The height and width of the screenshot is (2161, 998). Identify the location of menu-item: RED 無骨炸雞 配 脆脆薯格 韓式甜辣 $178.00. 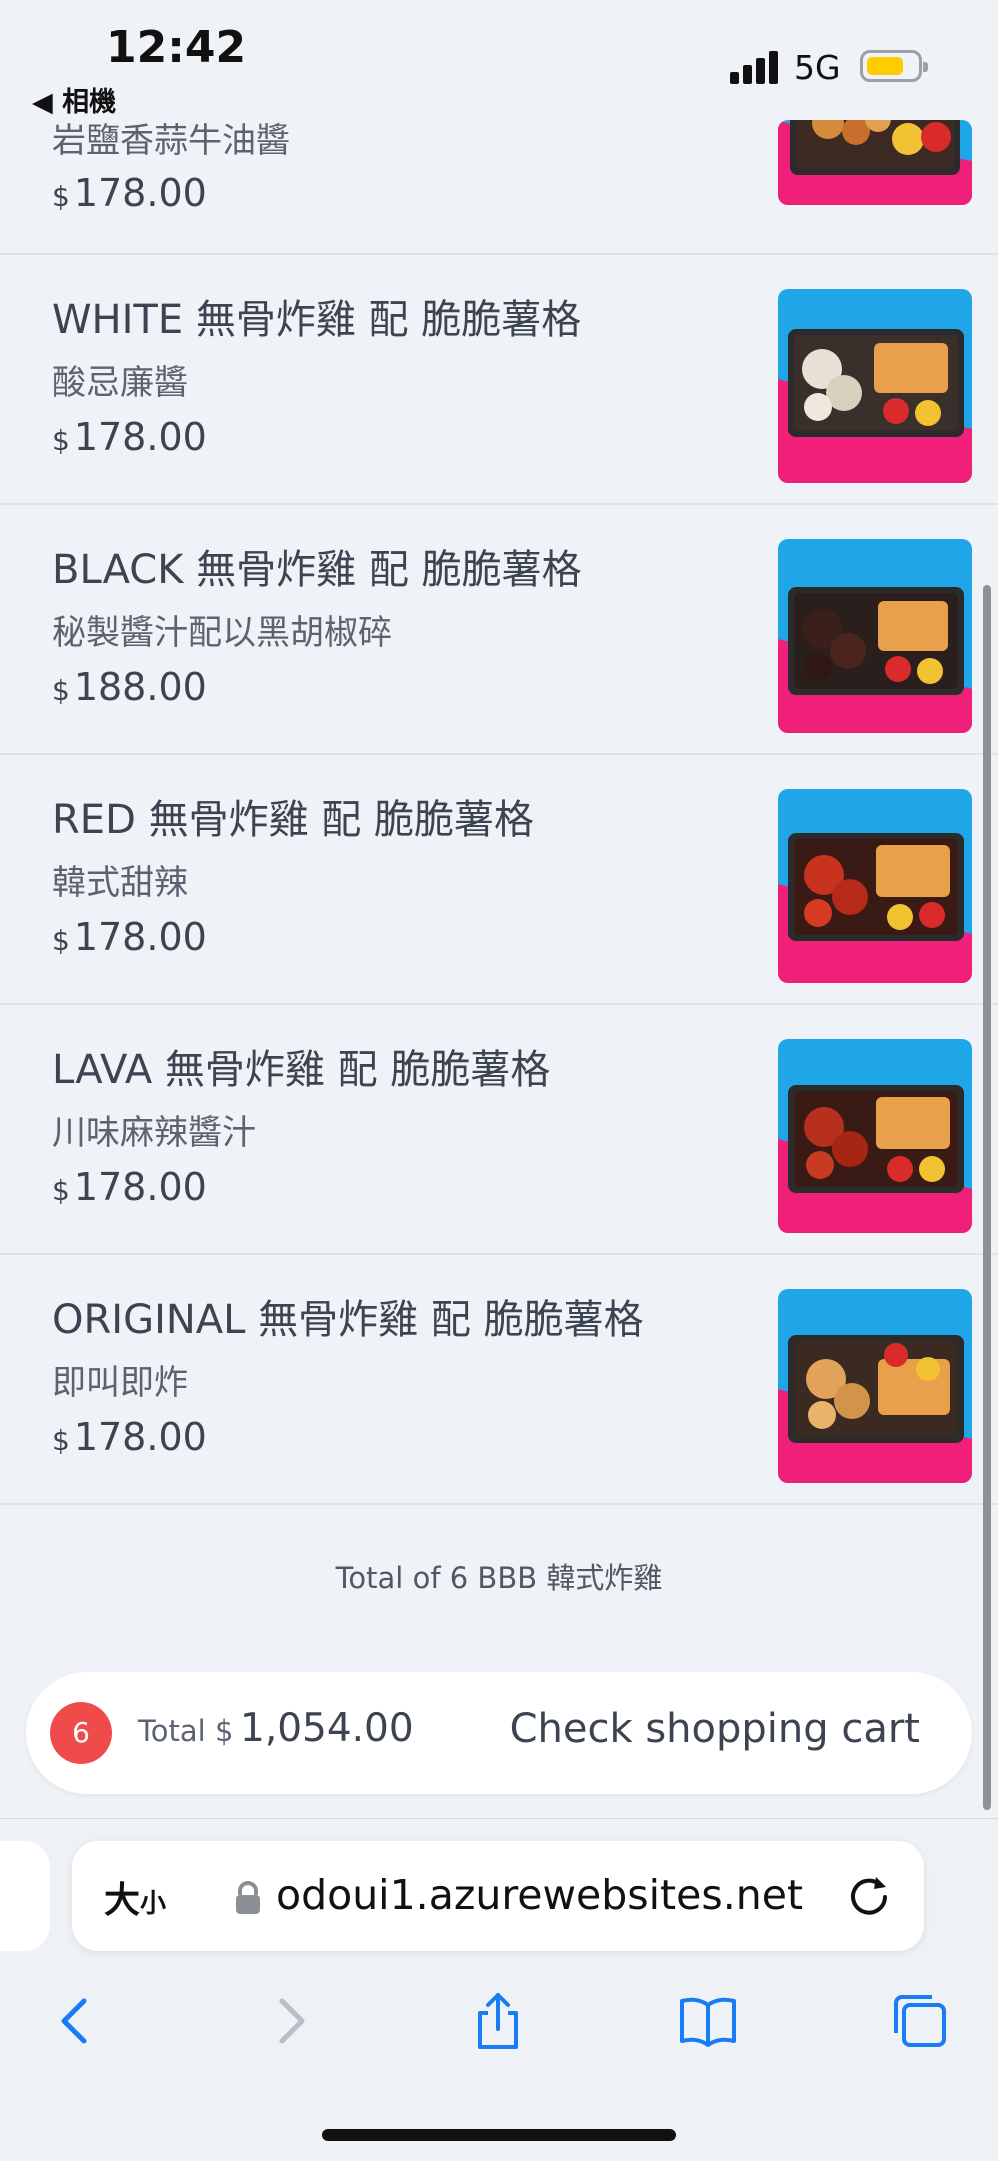
(499, 880).